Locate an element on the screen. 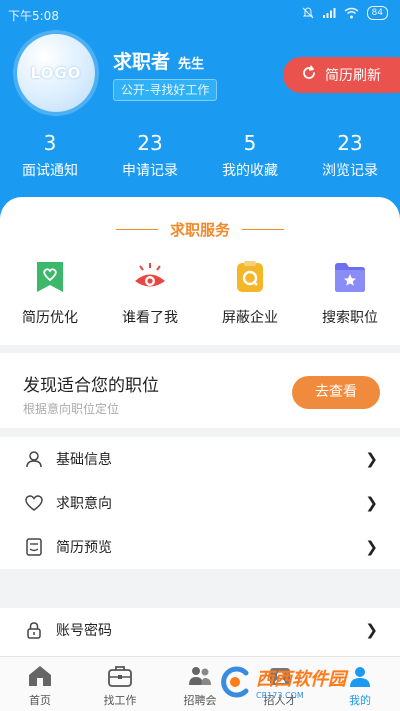 The height and width of the screenshot is (711, 400). stats-row: 3 面试通知 23 申请记录 5 我的收藏 23 浏览记录 is located at coordinates (200, 155).